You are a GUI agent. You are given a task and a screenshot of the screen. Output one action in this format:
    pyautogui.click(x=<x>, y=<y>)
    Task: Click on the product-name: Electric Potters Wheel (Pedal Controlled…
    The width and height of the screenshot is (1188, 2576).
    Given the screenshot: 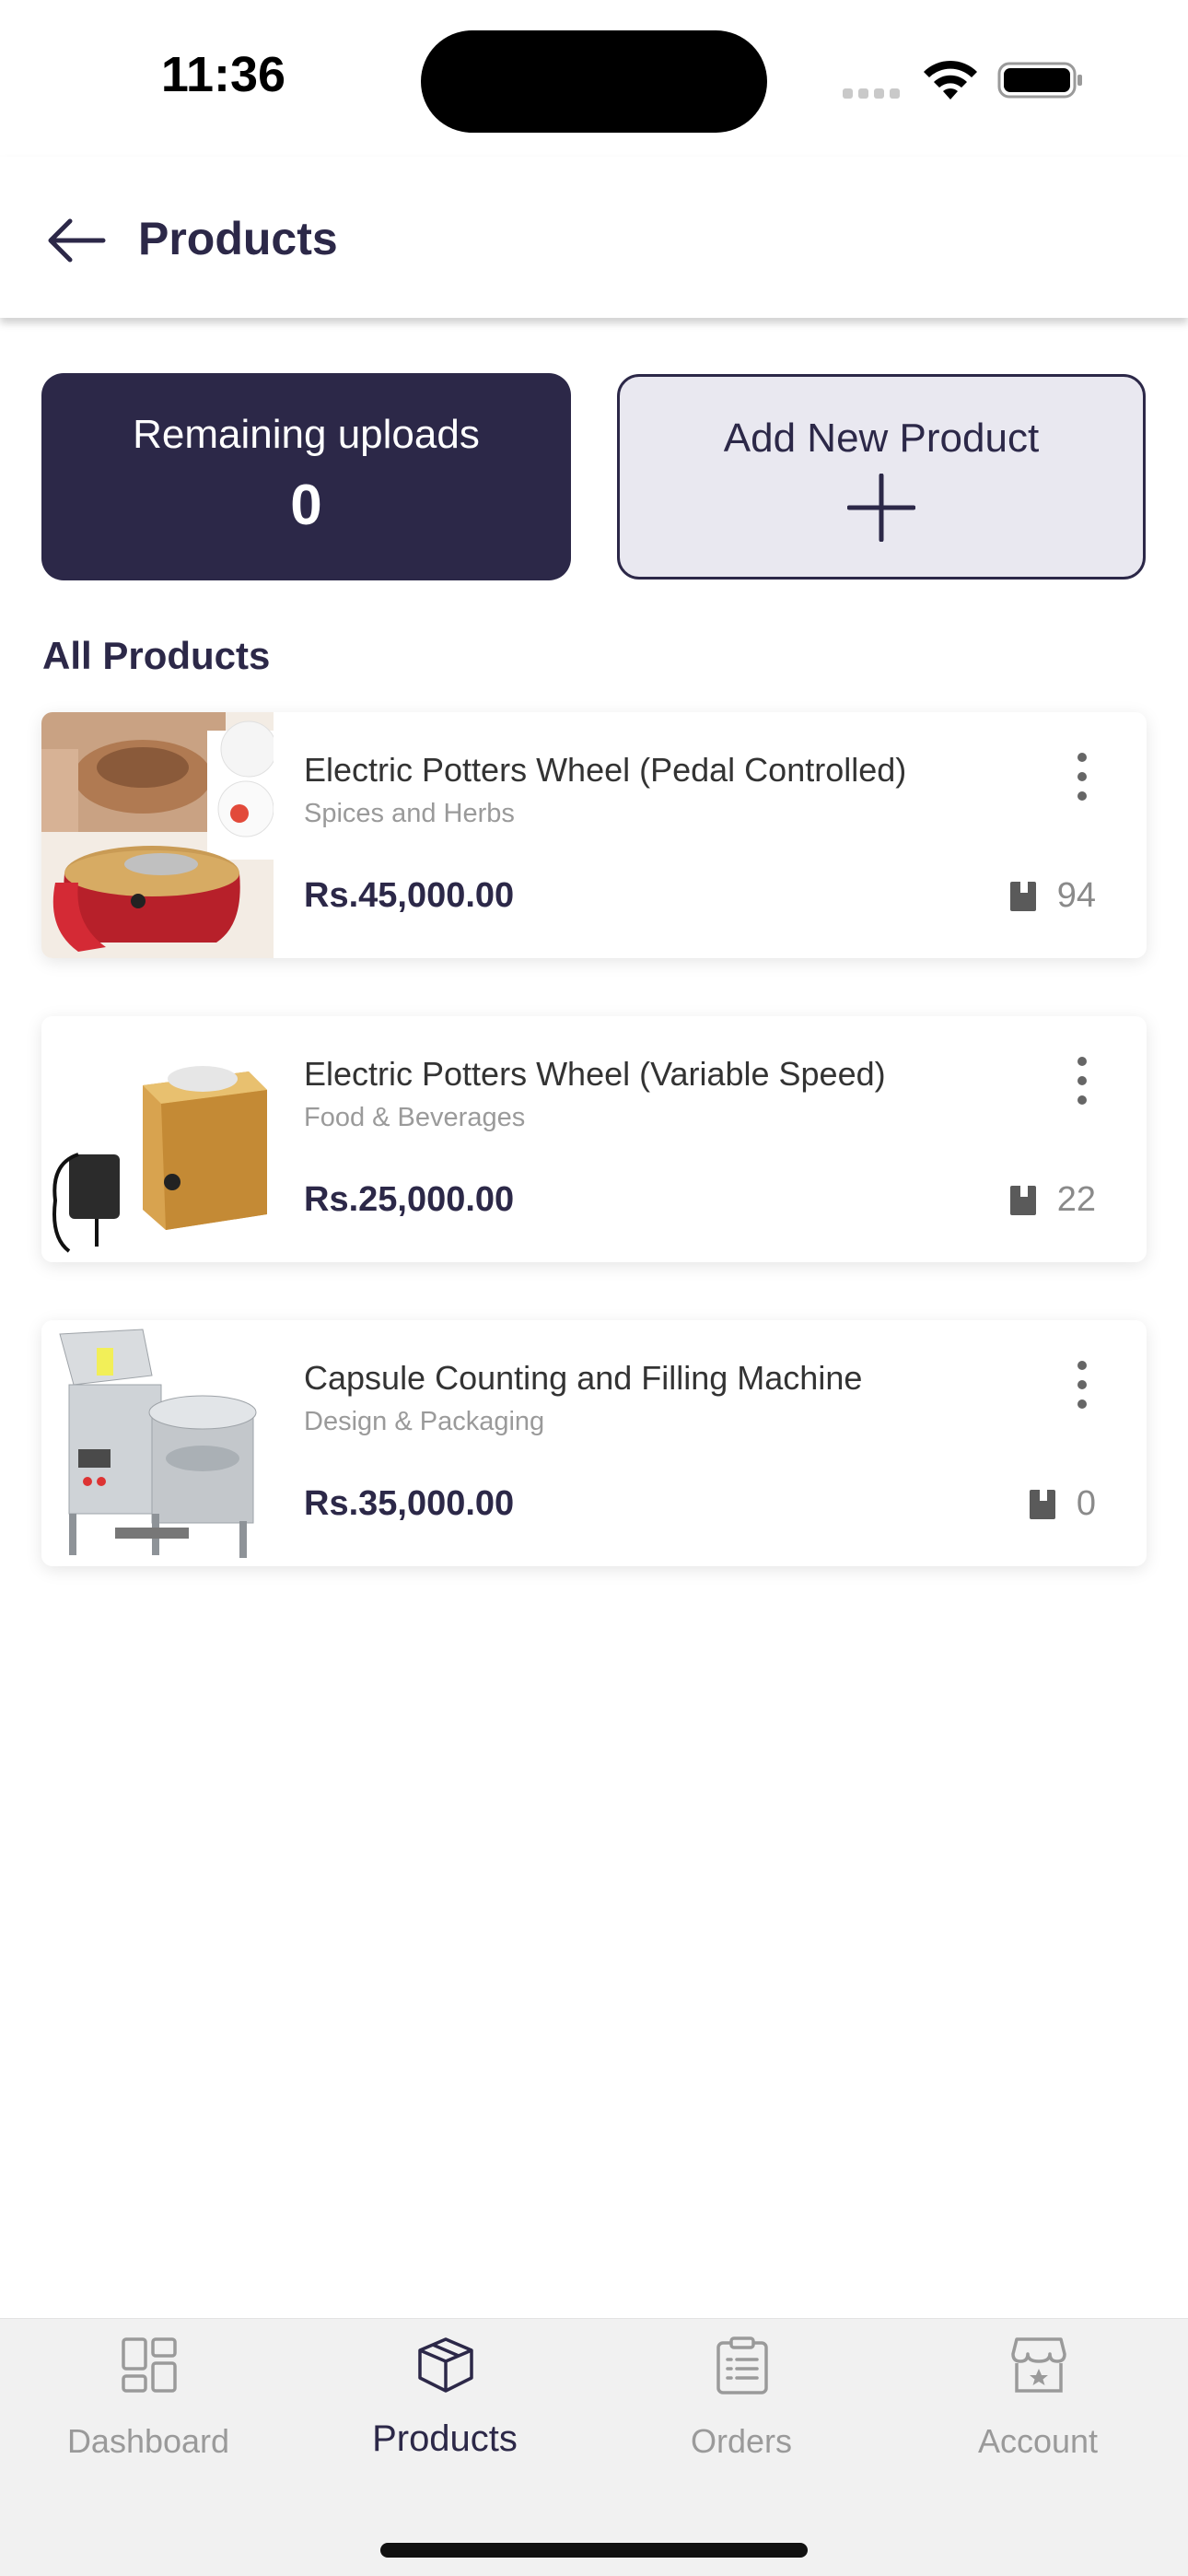 What is the action you would take?
    pyautogui.click(x=605, y=770)
    